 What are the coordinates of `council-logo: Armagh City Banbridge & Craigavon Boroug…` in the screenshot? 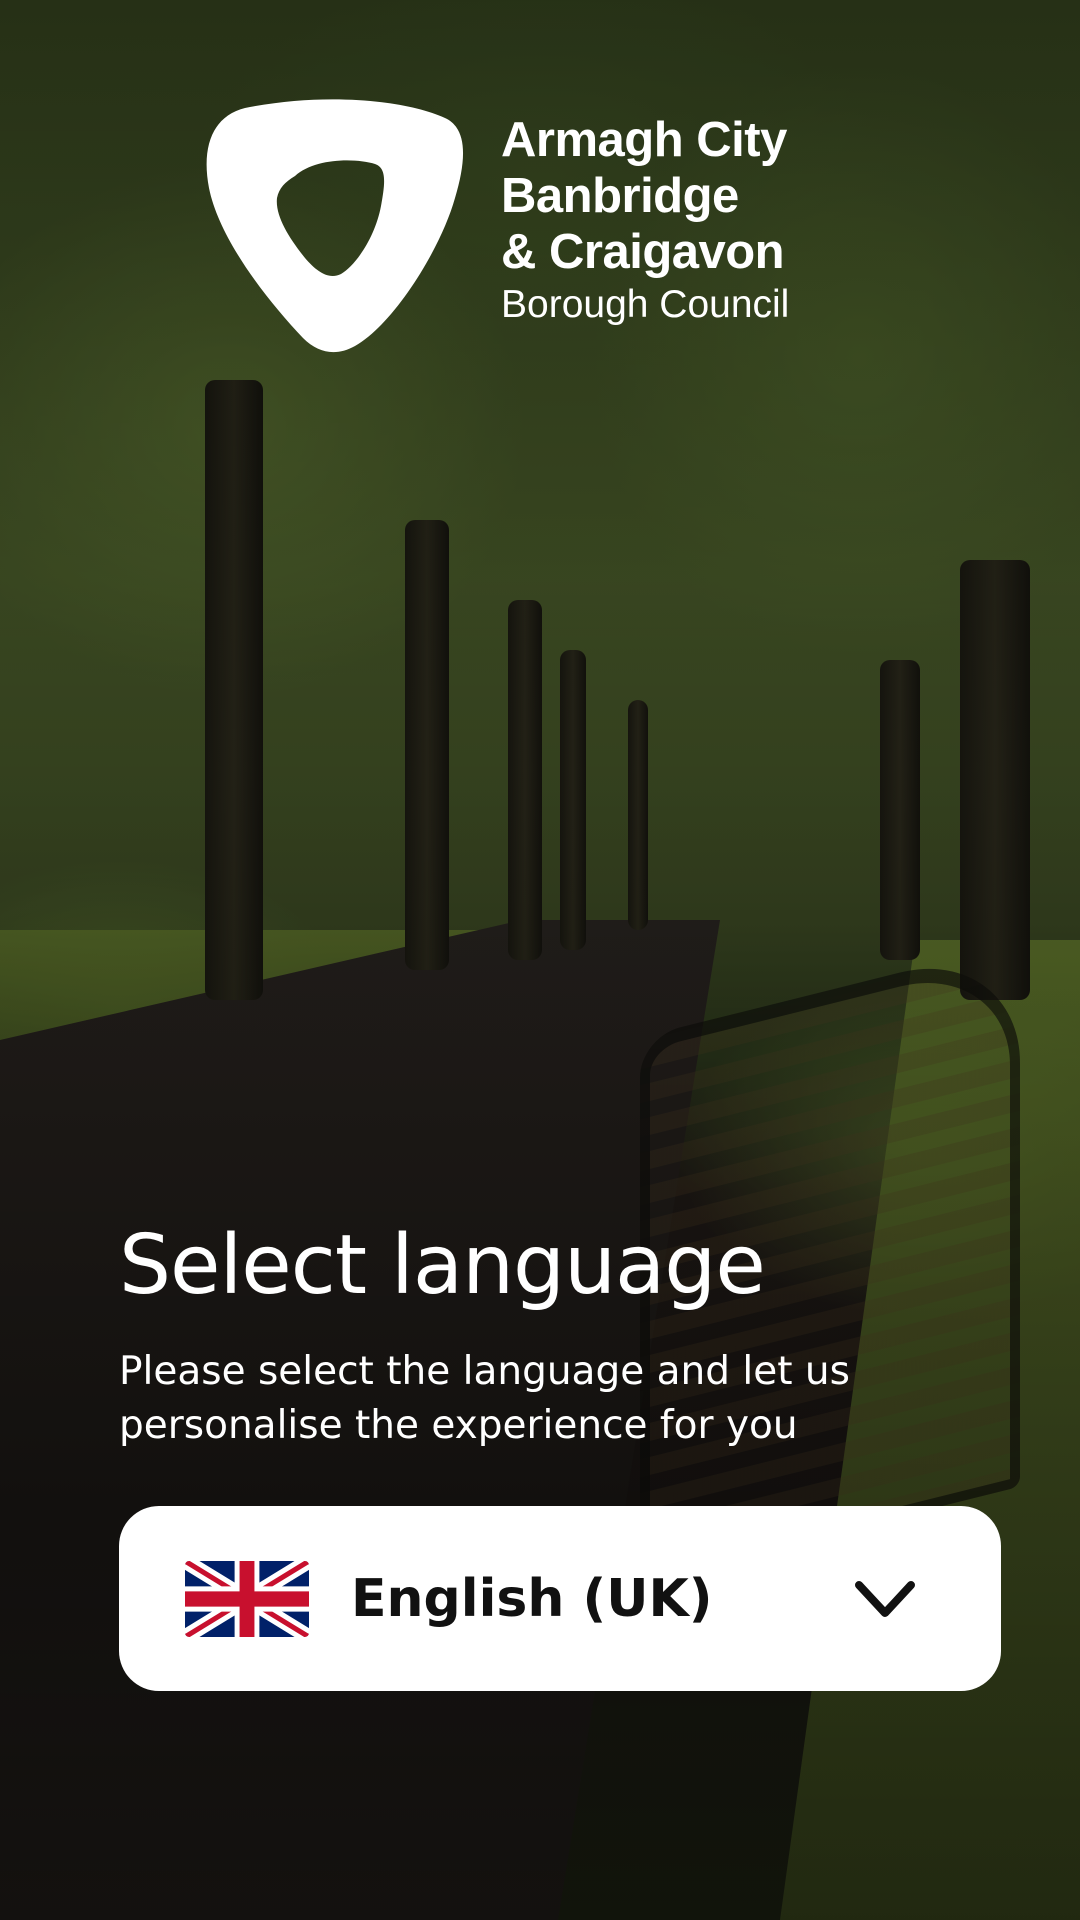 It's located at (497, 226).